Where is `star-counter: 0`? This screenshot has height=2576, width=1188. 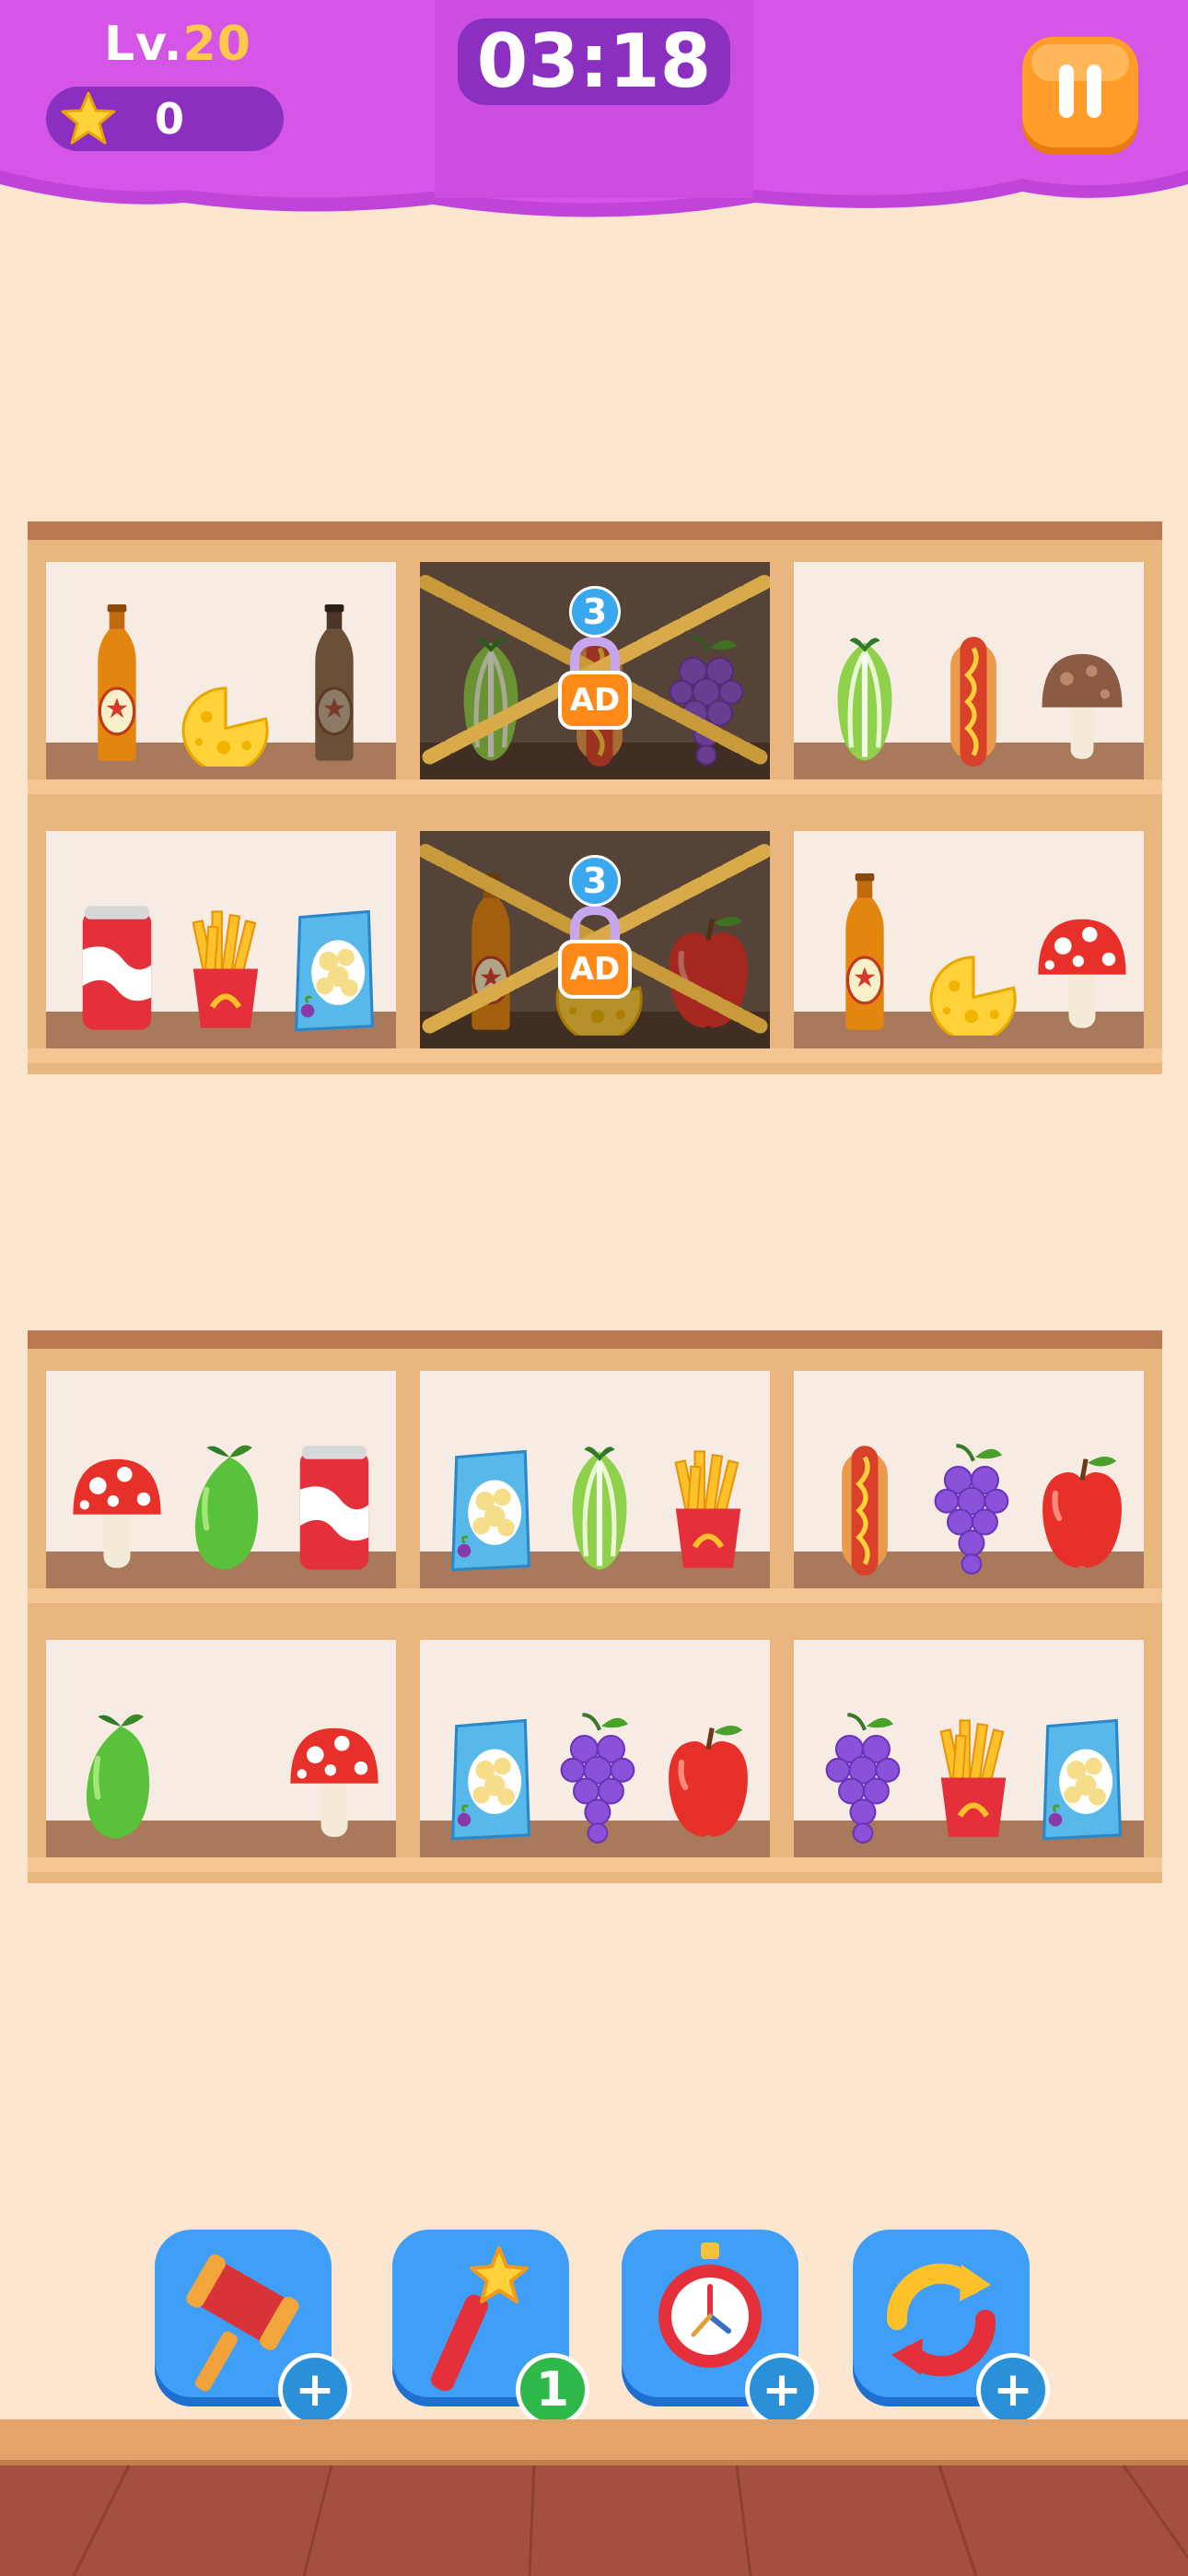 star-counter: 0 is located at coordinates (165, 119).